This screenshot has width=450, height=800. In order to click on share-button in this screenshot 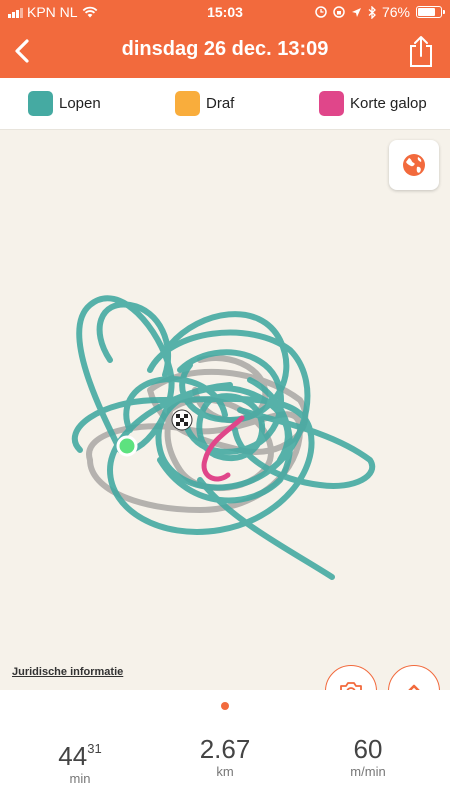, I will do `click(421, 51)`.